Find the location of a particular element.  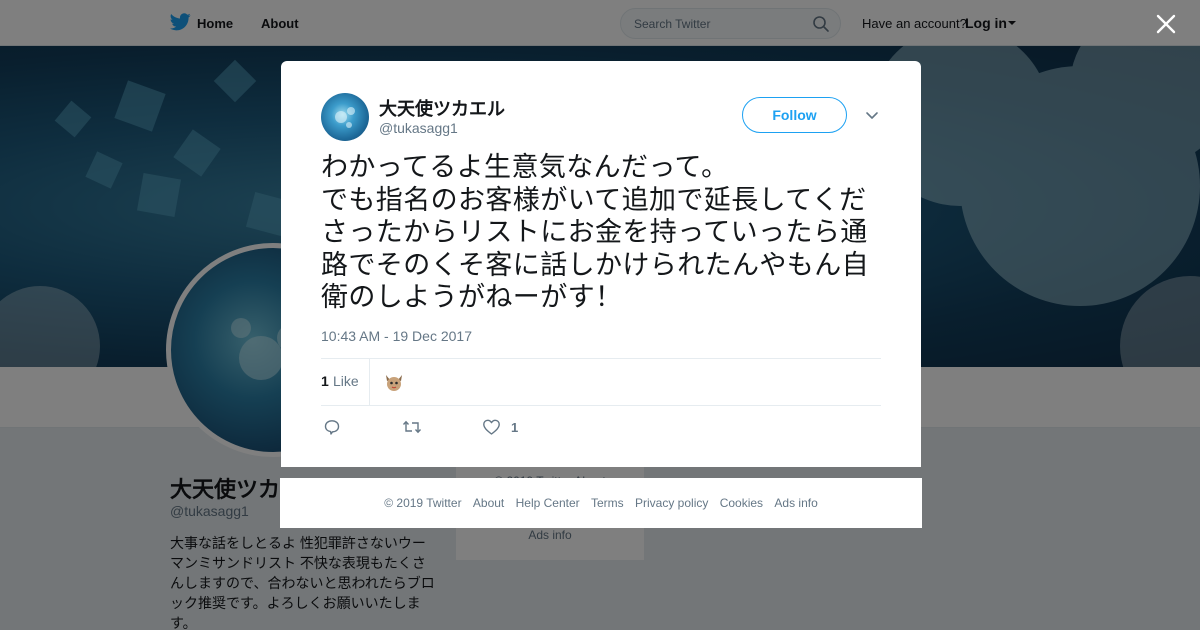

footer-link-about: About is located at coordinates (488, 503).